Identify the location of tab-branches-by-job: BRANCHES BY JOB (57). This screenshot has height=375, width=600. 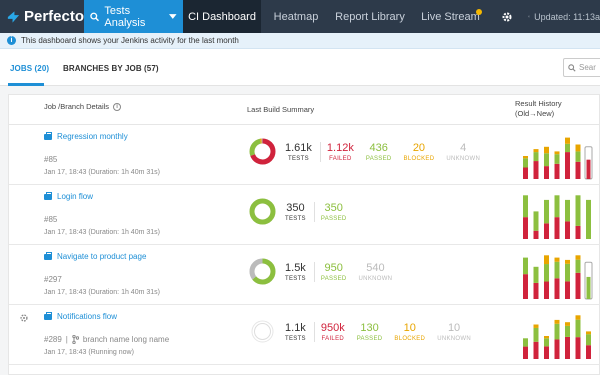
(111, 68).